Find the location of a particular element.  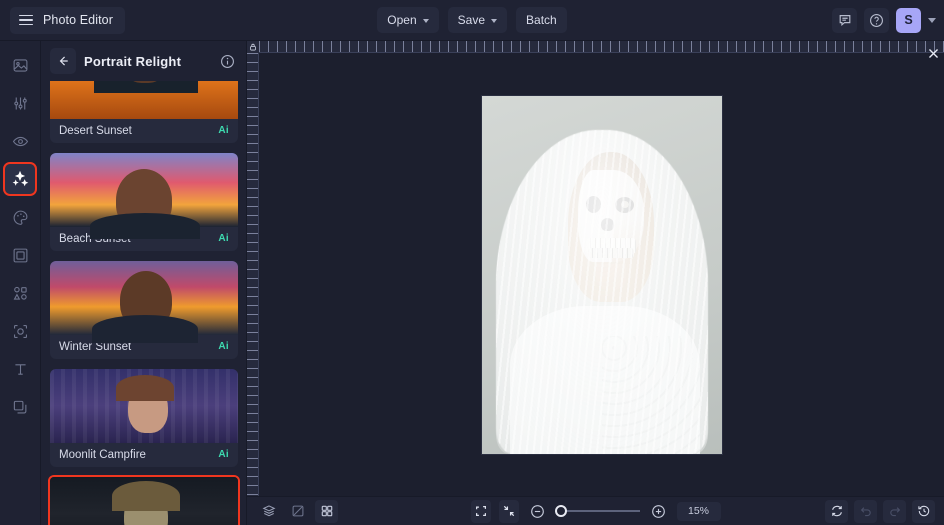

top-bar-tools: Open Save Batch is located at coordinates (472, 20).